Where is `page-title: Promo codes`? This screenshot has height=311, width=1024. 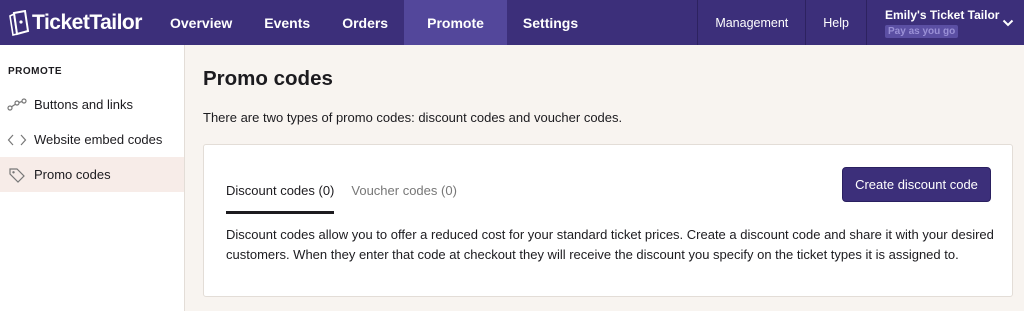
page-title: Promo codes is located at coordinates (268, 78).